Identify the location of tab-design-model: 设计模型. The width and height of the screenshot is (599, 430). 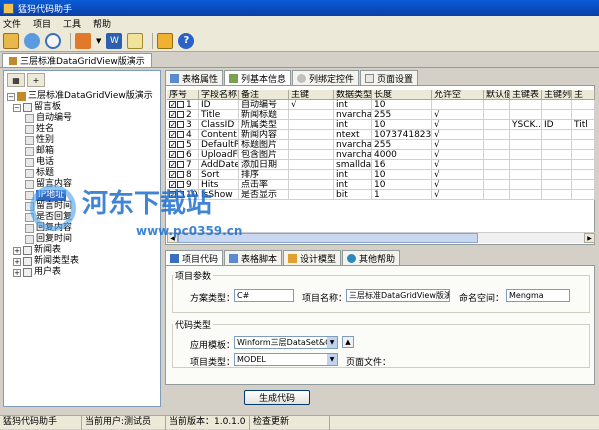
(312, 257).